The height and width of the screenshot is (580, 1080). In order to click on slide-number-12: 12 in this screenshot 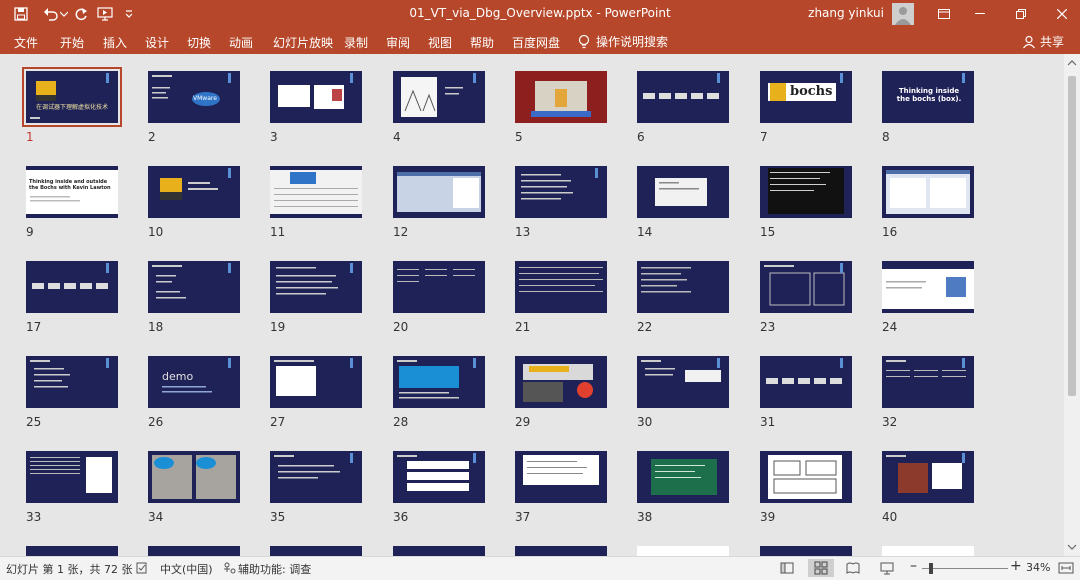, I will do `click(401, 232)`.